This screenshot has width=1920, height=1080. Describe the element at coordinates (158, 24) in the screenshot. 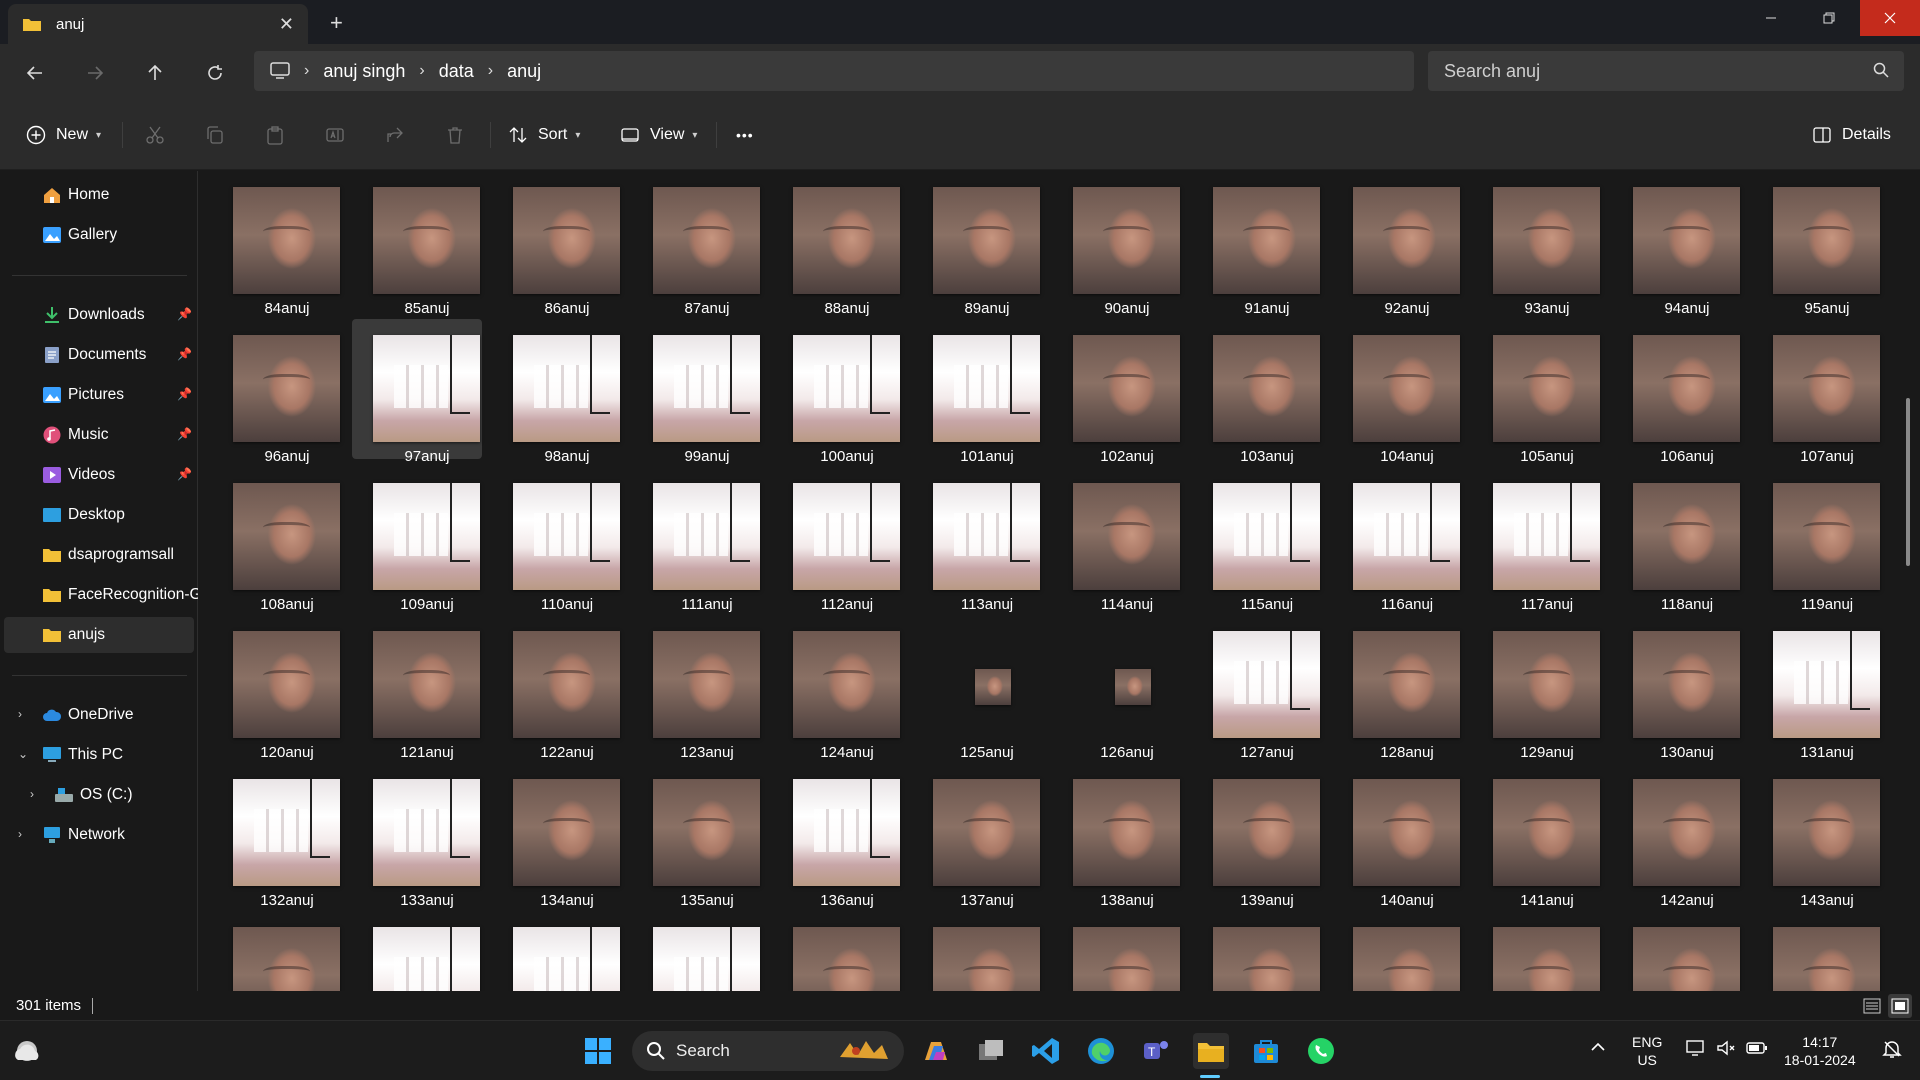

I see `tab-anuj: anuj ✕` at that location.